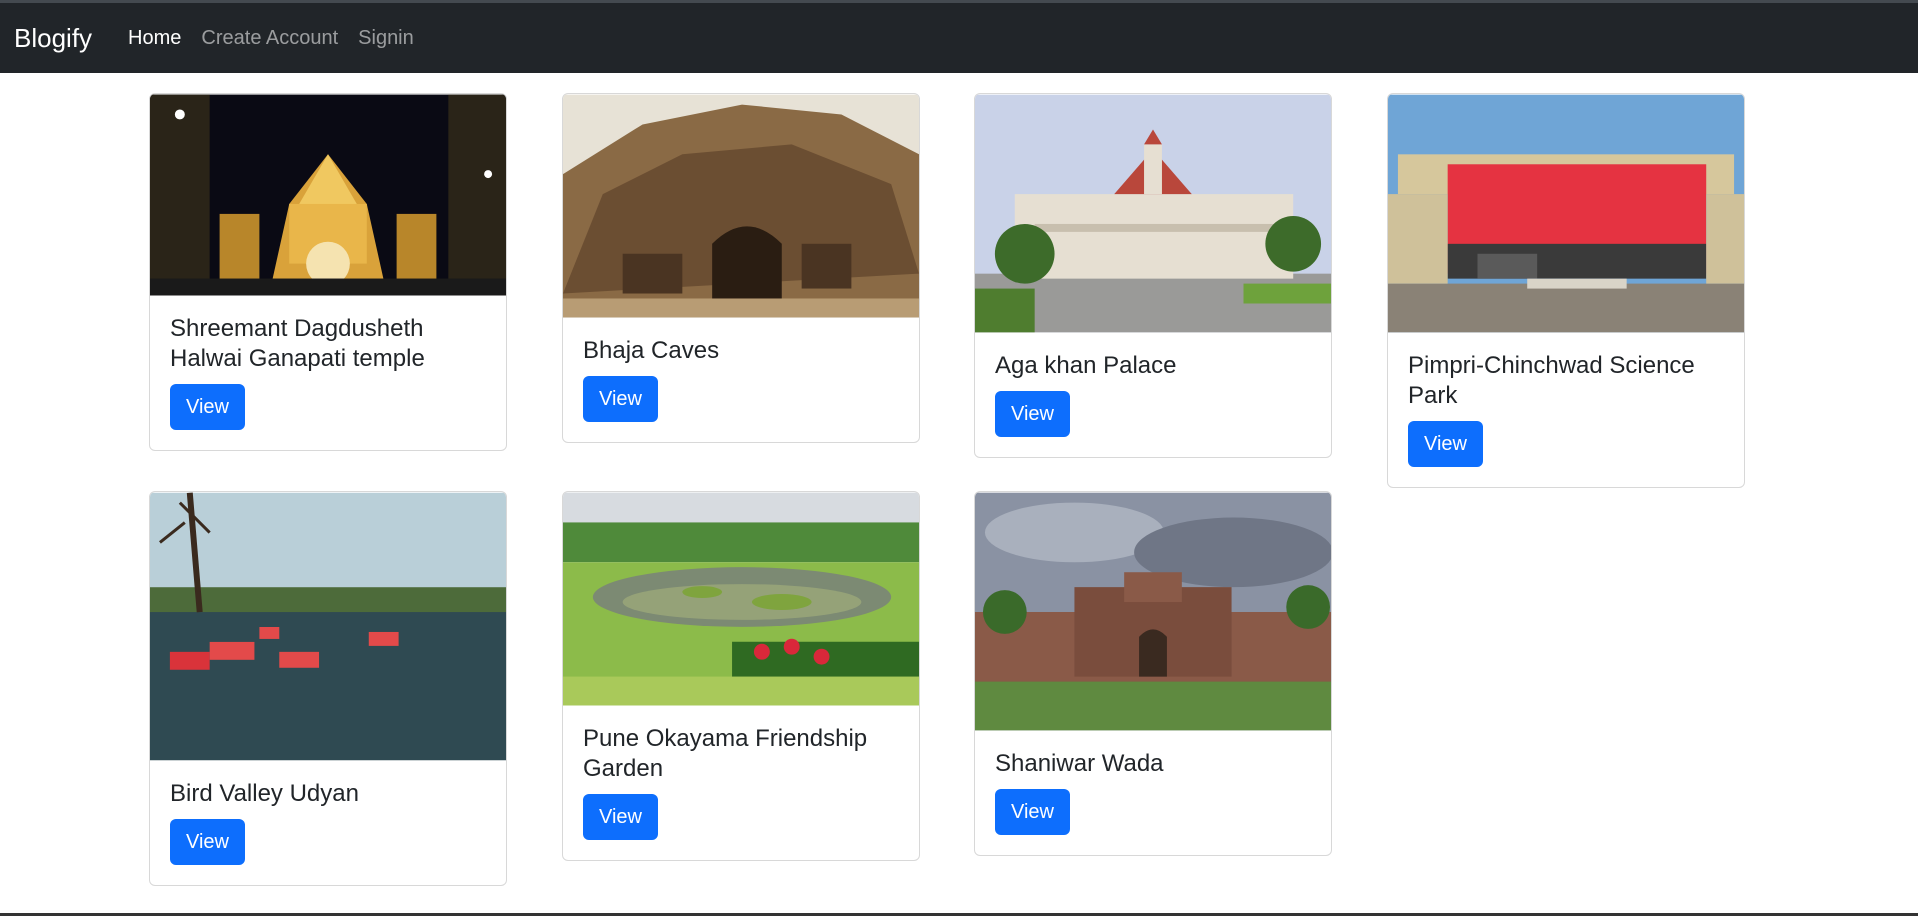 Image resolution: width=1918 pixels, height=916 pixels. Describe the element at coordinates (269, 38) in the screenshot. I see `nav-create-account-link: Create Account` at that location.